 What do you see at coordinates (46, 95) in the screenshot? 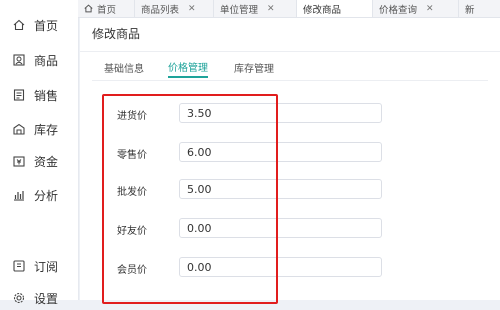
I see `sidebar-item-label: 销售` at bounding box center [46, 95].